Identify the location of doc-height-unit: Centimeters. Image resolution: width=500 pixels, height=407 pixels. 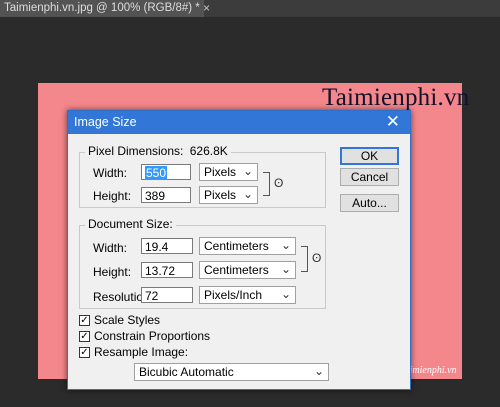
(236, 270).